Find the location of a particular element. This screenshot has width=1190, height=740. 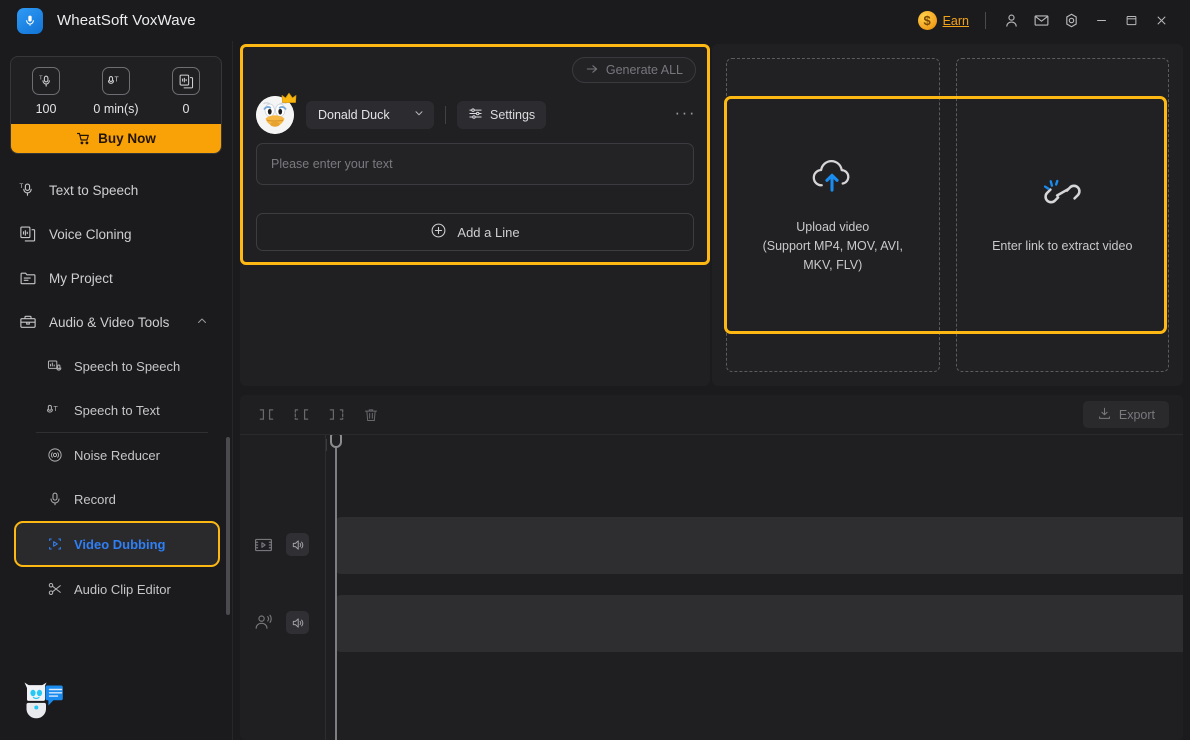

export-button: Export is located at coordinates (1125, 414).